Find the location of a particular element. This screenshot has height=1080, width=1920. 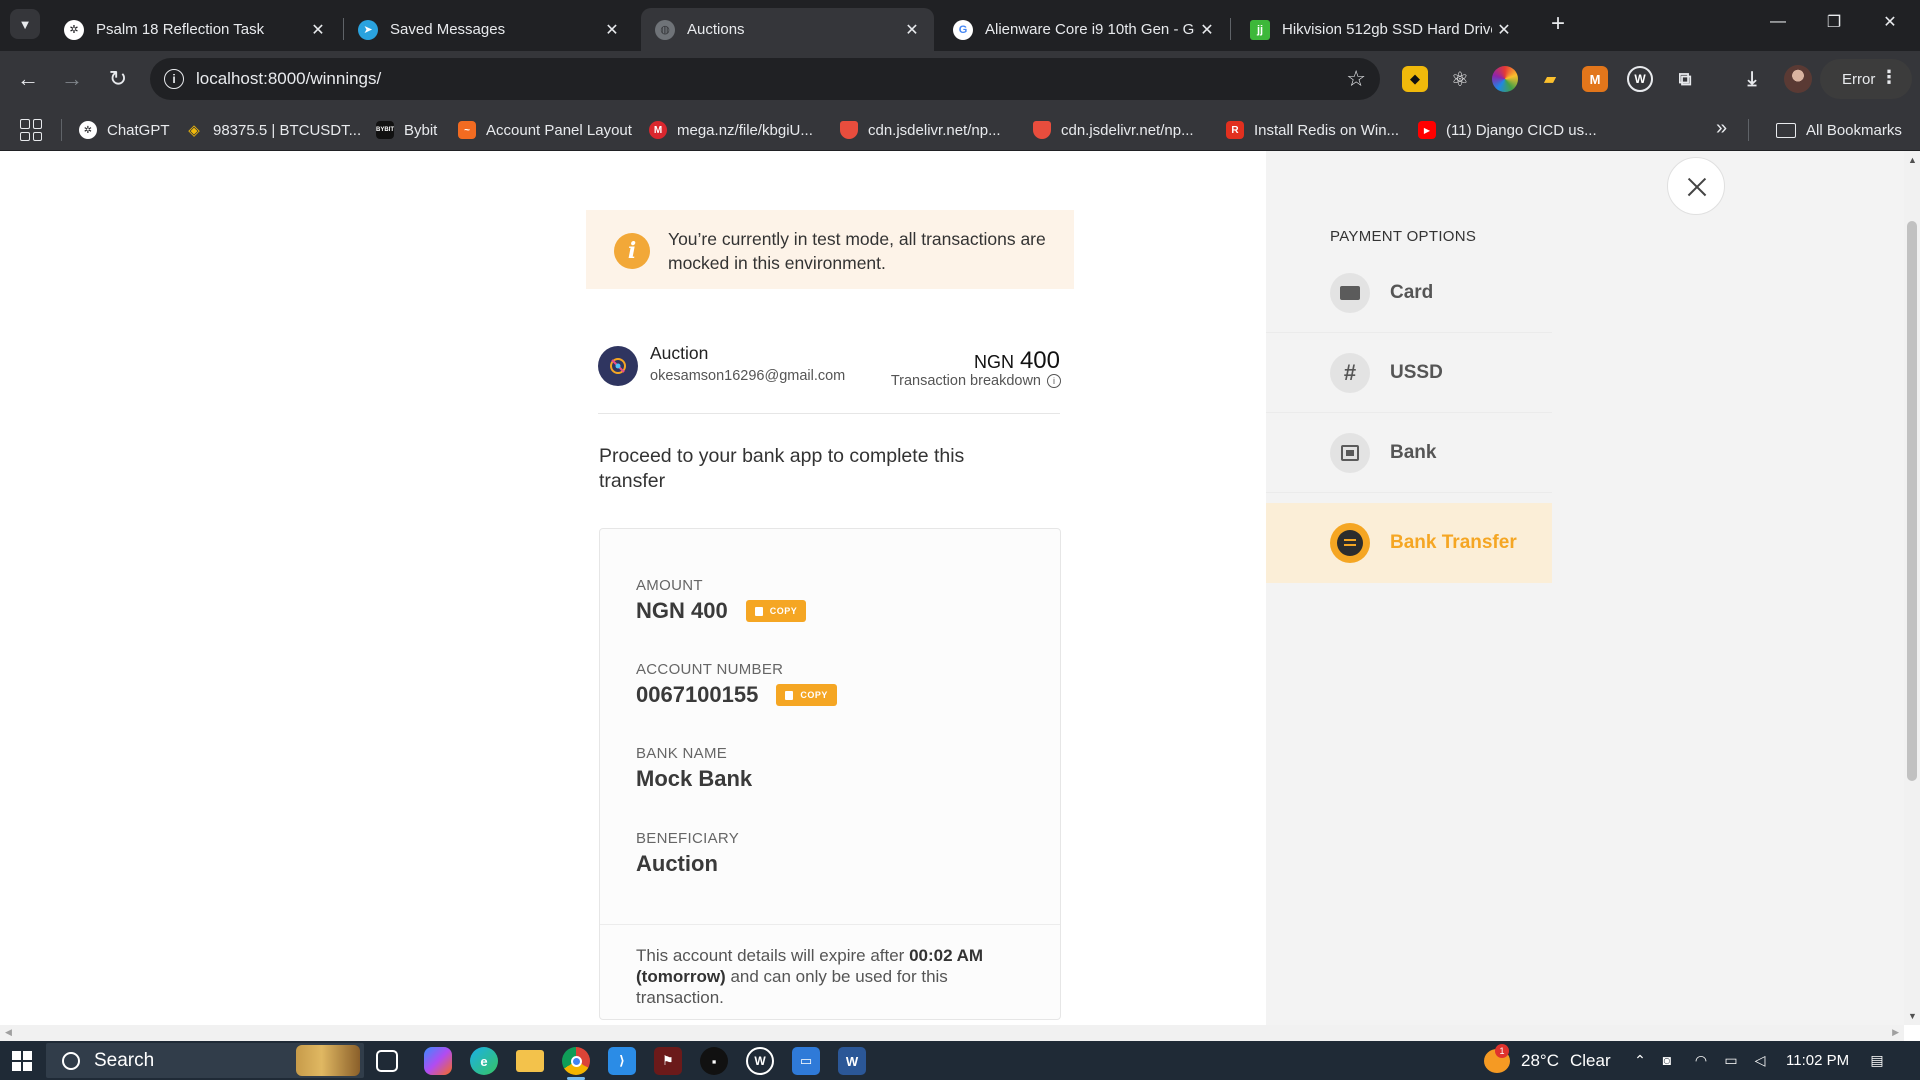

download-icon: ⤓ is located at coordinates (1752, 79).